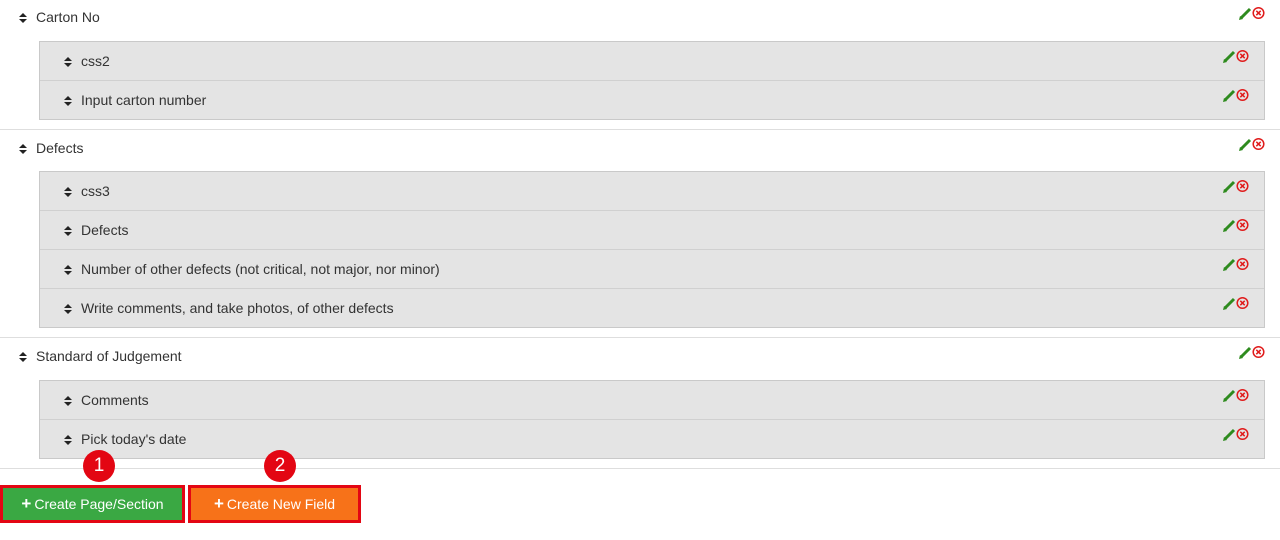  I want to click on field-list: css2 Input carton number, so click(652, 80).